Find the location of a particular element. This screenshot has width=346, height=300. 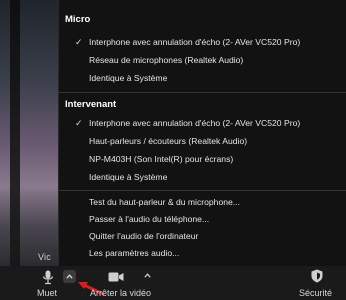

video-dark-band is located at coordinates (15, 133).